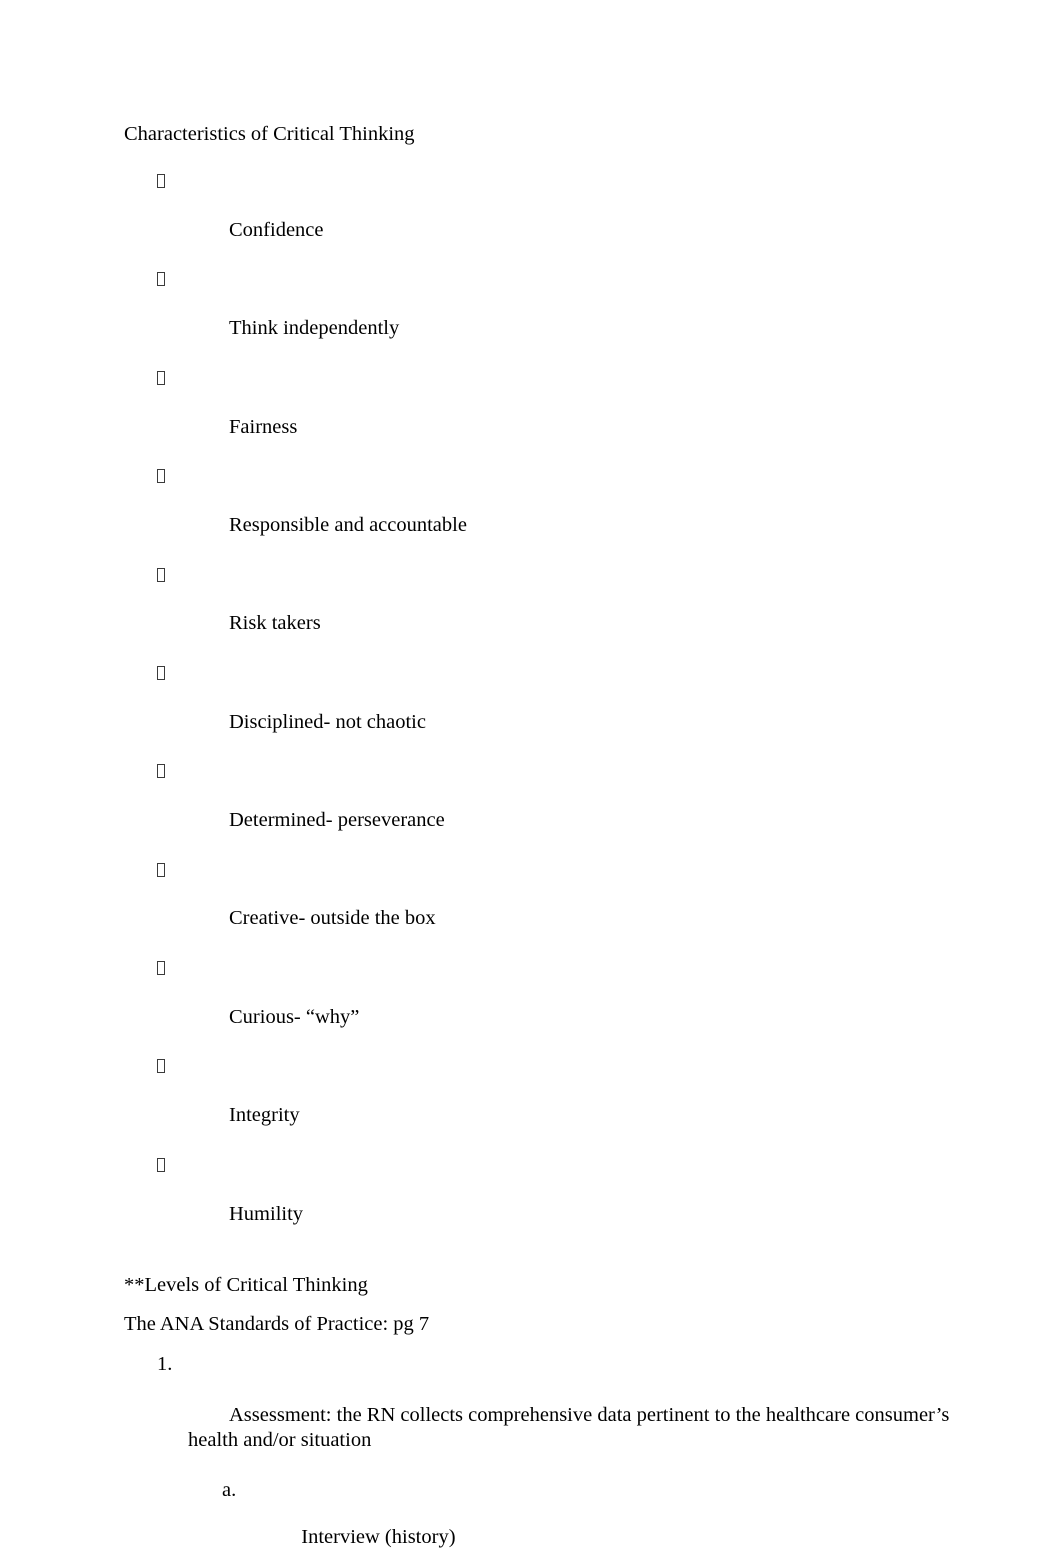 This screenshot has height=1561, width=1062. I want to click on list-item: Confidence, so click(539, 218).